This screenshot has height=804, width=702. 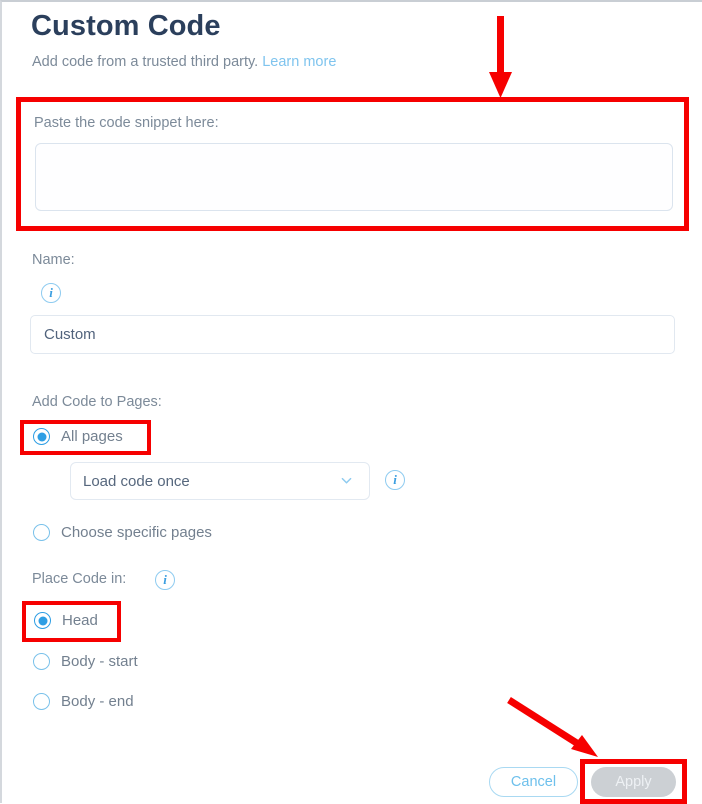 I want to click on place-code-in-label: Place Code in:, so click(x=79, y=579).